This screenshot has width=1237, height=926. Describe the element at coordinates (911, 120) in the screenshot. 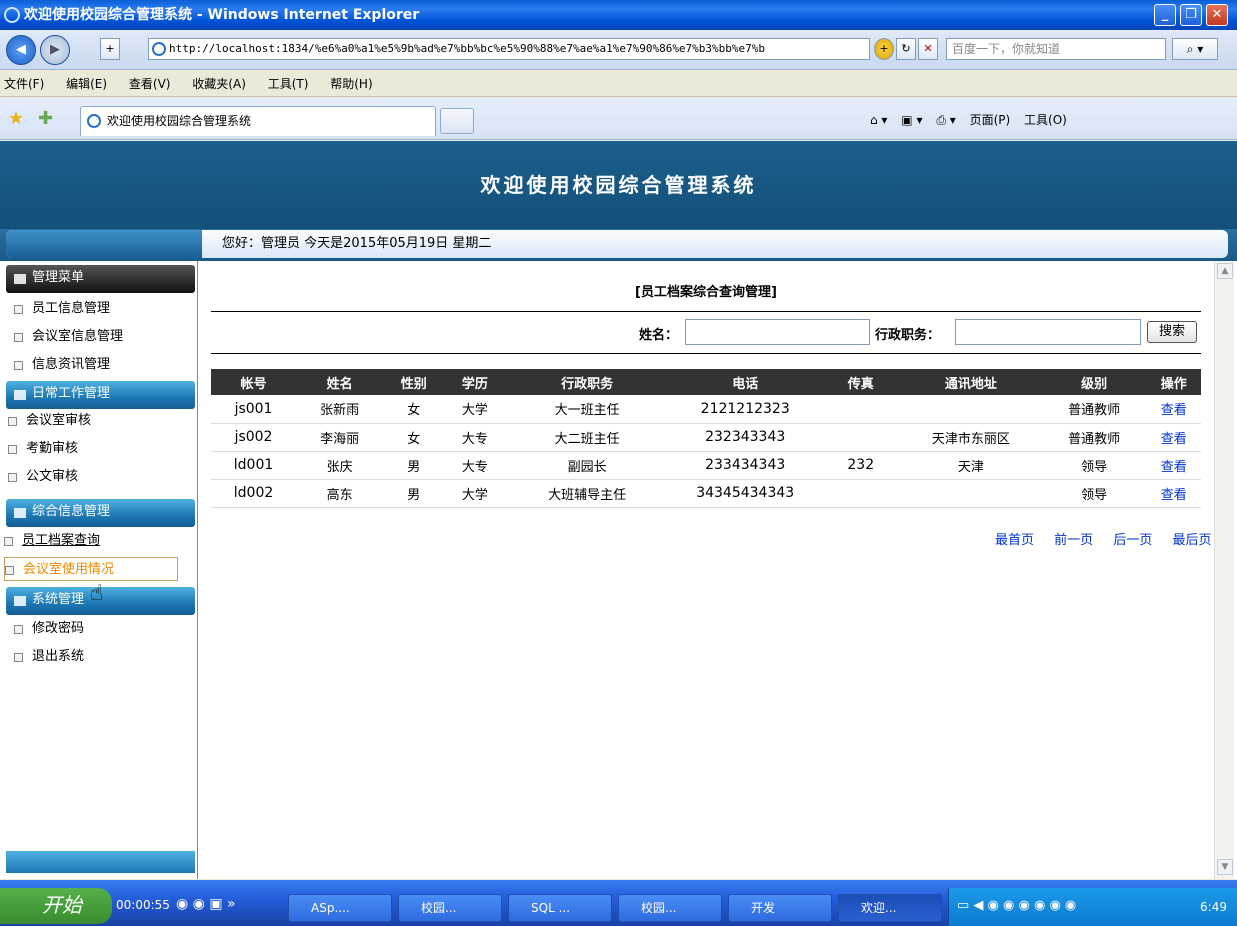

I see `feeds-icon: ▣ ▾` at that location.